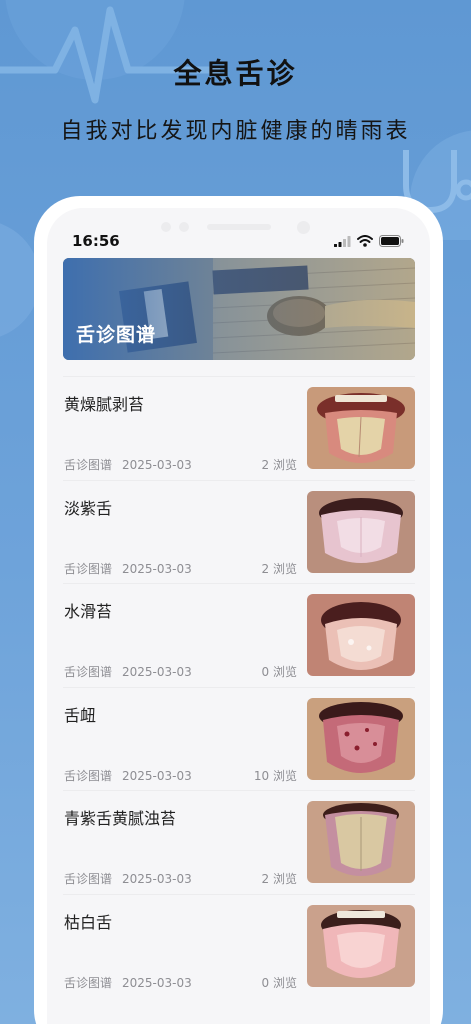 This screenshot has width=471, height=1024. What do you see at coordinates (239, 945) in the screenshot?
I see `list-item: 枯白舌 舌诊图谱 2025-03-03 0 浏览` at bounding box center [239, 945].